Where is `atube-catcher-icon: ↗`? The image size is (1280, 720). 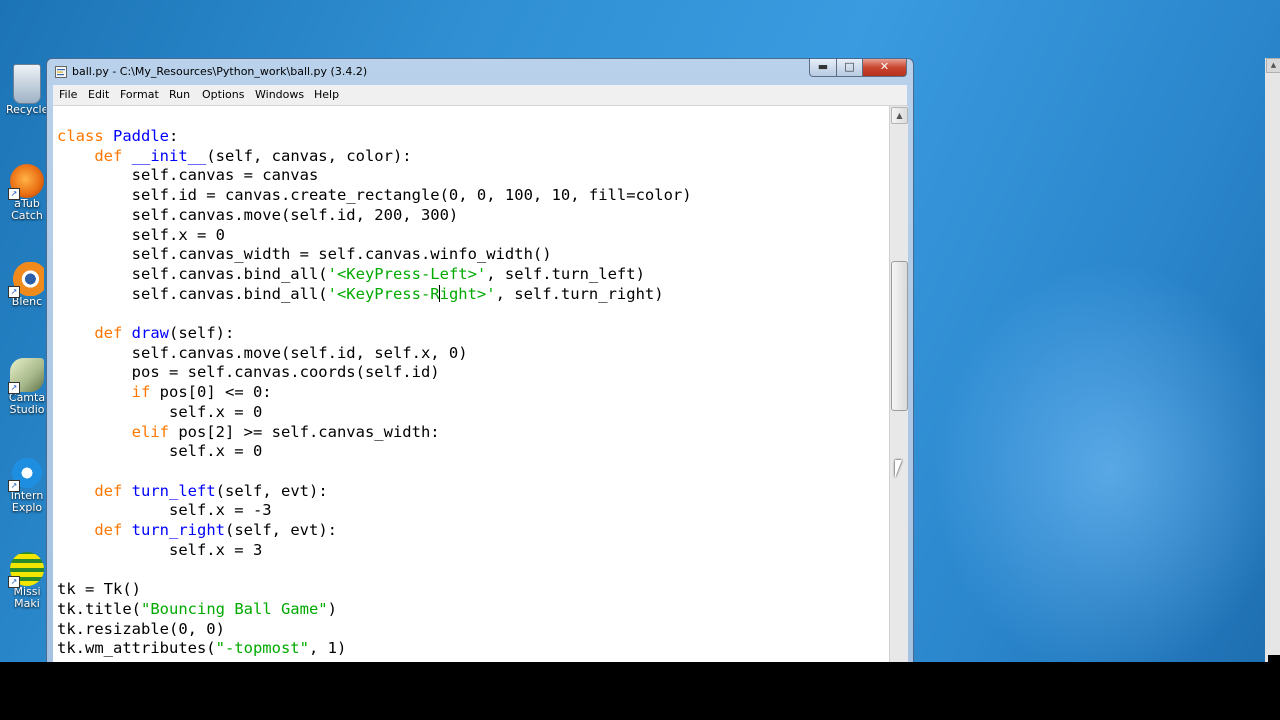
atube-catcher-icon: ↗ is located at coordinates (26, 182).